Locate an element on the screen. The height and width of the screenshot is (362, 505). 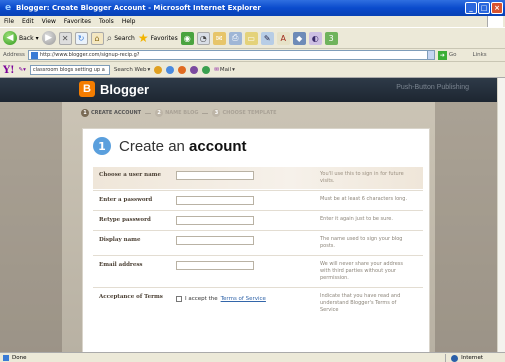
menu-help: Help is located at coordinates (129, 21).